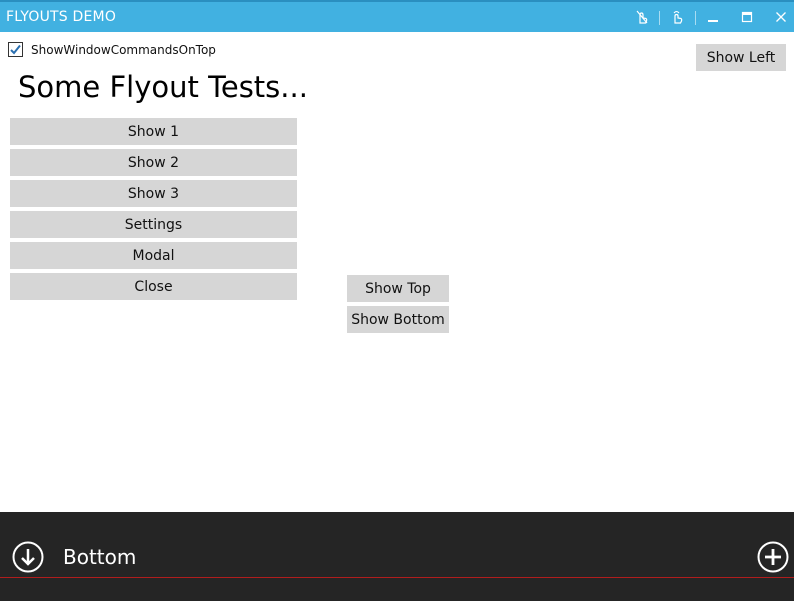 The width and height of the screenshot is (794, 601). Describe the element at coordinates (642, 17) in the screenshot. I see `finger-gesture-icon` at that location.